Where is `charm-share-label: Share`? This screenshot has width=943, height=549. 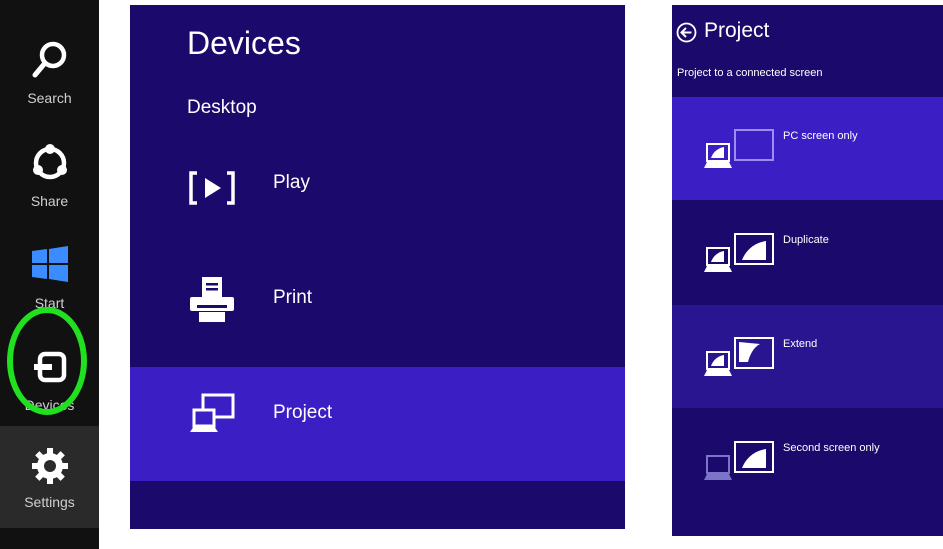 charm-share-label: Share is located at coordinates (49, 201).